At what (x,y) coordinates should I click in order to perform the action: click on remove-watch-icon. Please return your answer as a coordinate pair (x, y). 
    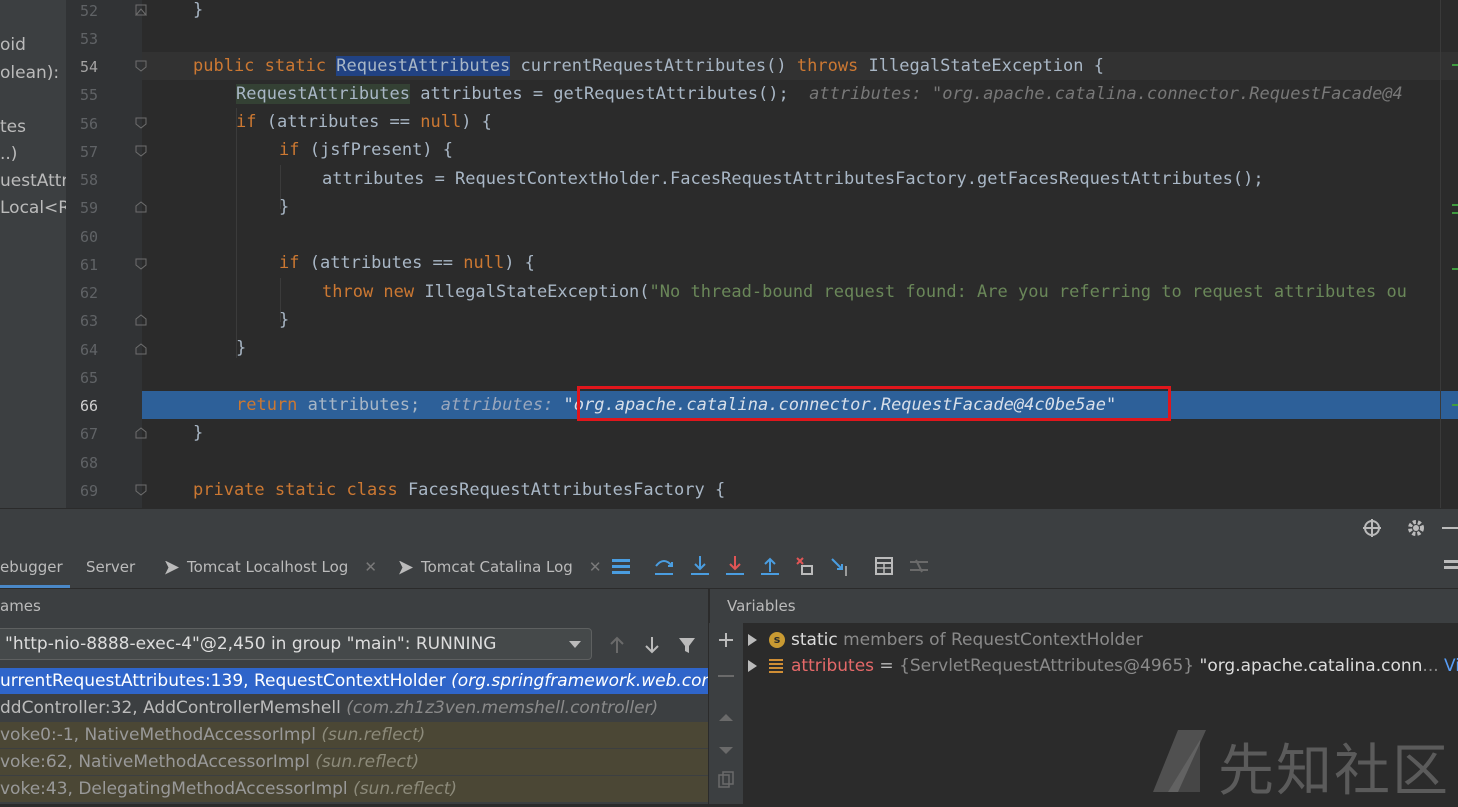
    Looking at the image, I should click on (726, 676).